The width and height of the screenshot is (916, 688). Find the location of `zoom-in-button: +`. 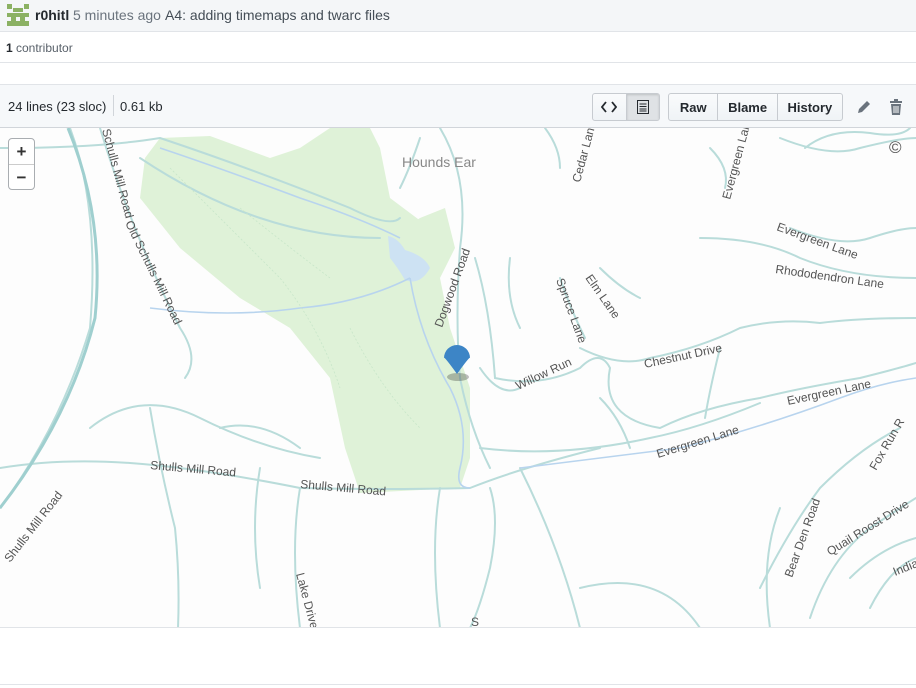

zoom-in-button: + is located at coordinates (21, 152).